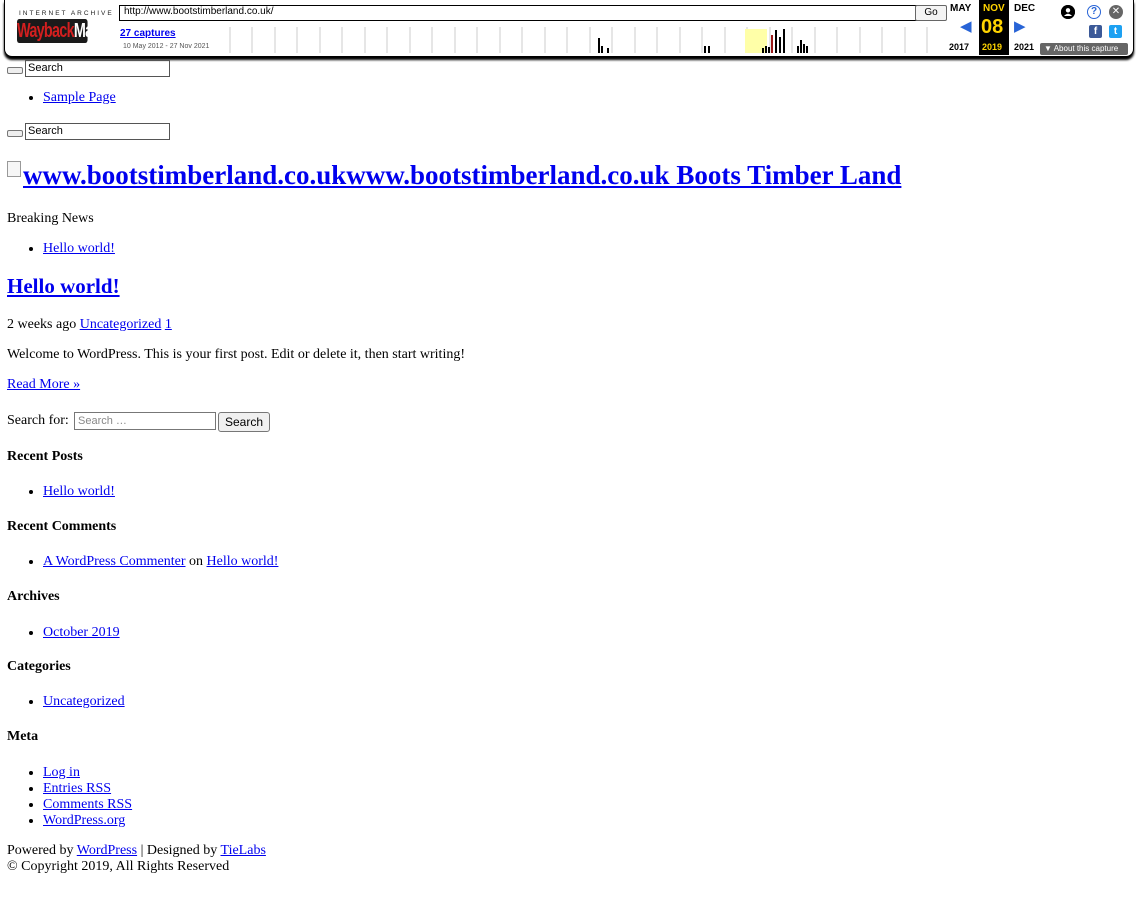 This screenshot has width=1140, height=912. What do you see at coordinates (243, 773) in the screenshot?
I see `list-item: Log in` at bounding box center [243, 773].